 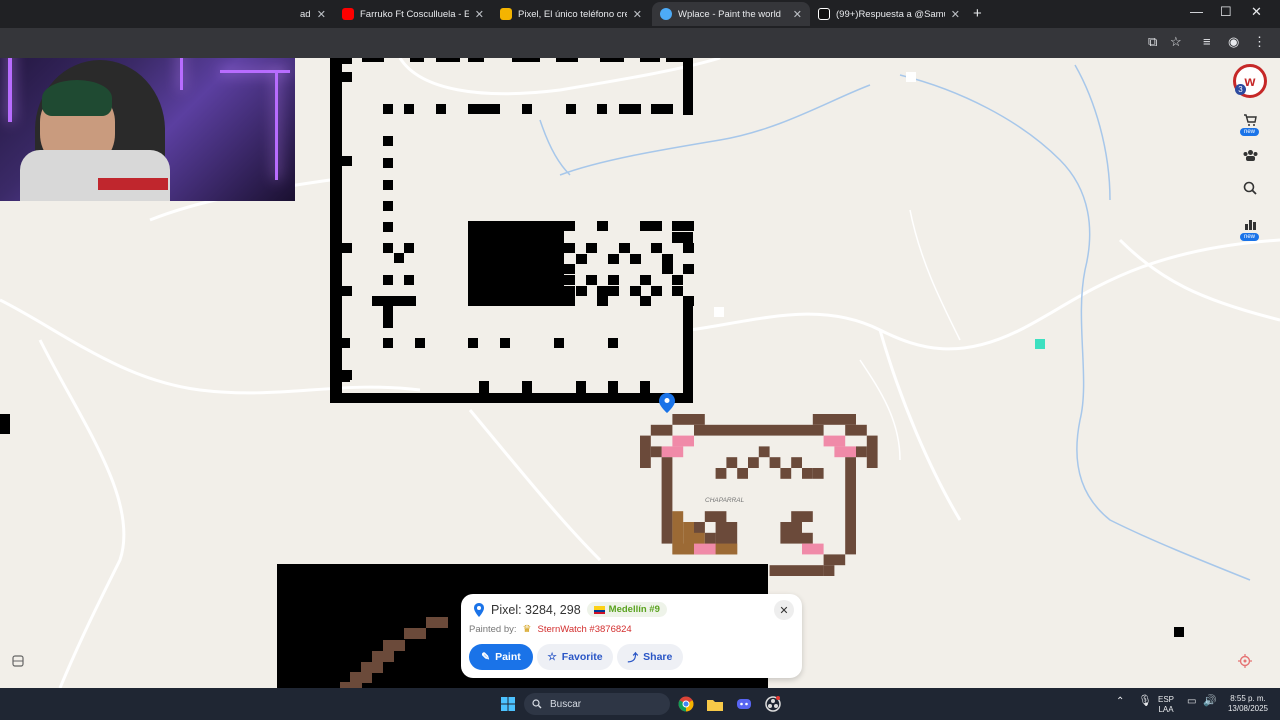 What do you see at coordinates (1210, 701) in the screenshot?
I see `volume-icon: 🔊` at bounding box center [1210, 701].